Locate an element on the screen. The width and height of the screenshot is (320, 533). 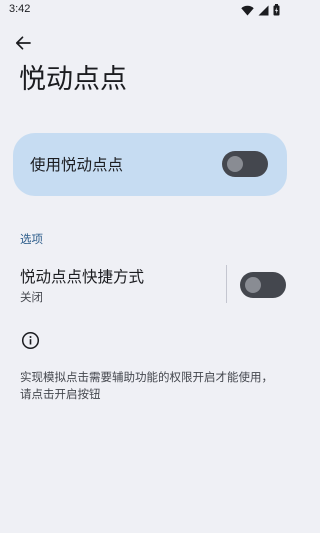
status-time: 3:42 is located at coordinates (20, 9).